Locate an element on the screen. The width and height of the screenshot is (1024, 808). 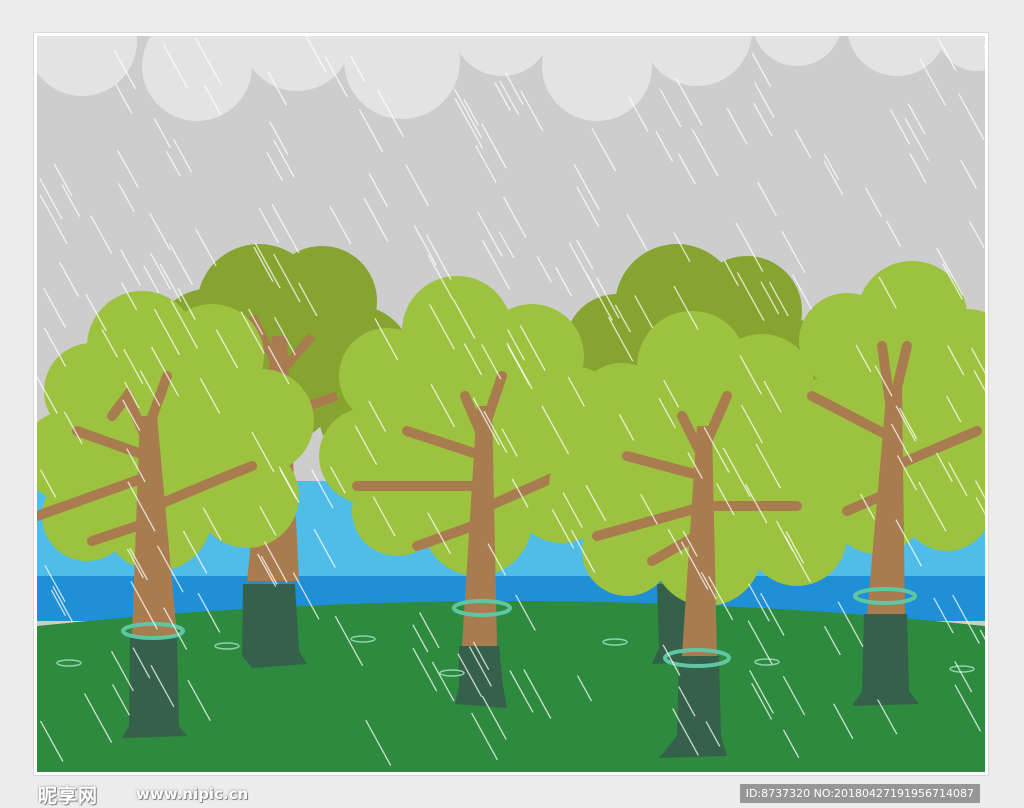
watermark-url: www.nipic.cn is located at coordinates (192, 794).